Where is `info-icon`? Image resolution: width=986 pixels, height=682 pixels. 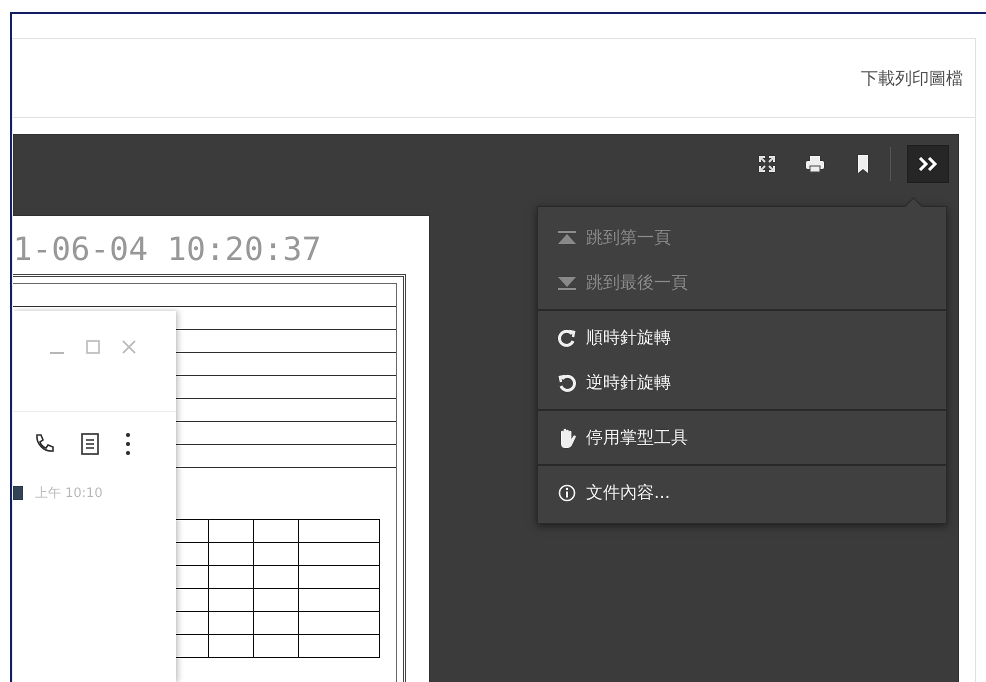
info-icon is located at coordinates (567, 493).